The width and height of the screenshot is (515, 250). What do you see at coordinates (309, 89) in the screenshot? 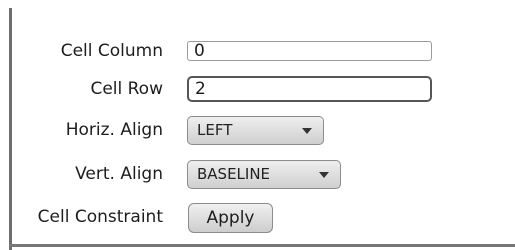
I see `cell-row-field: 2` at bounding box center [309, 89].